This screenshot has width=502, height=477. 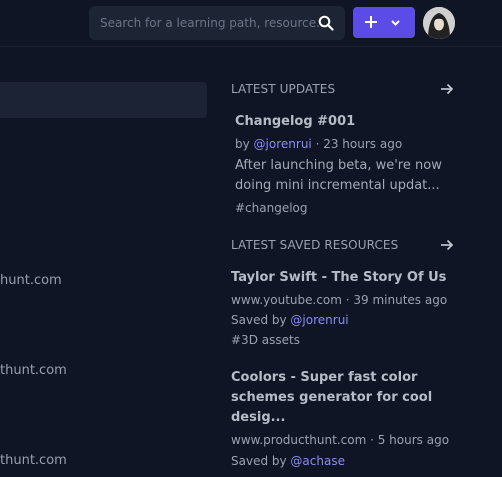 I want to click on resource-meta: www.youtube.com · 39 minutes ago, so click(x=339, y=300).